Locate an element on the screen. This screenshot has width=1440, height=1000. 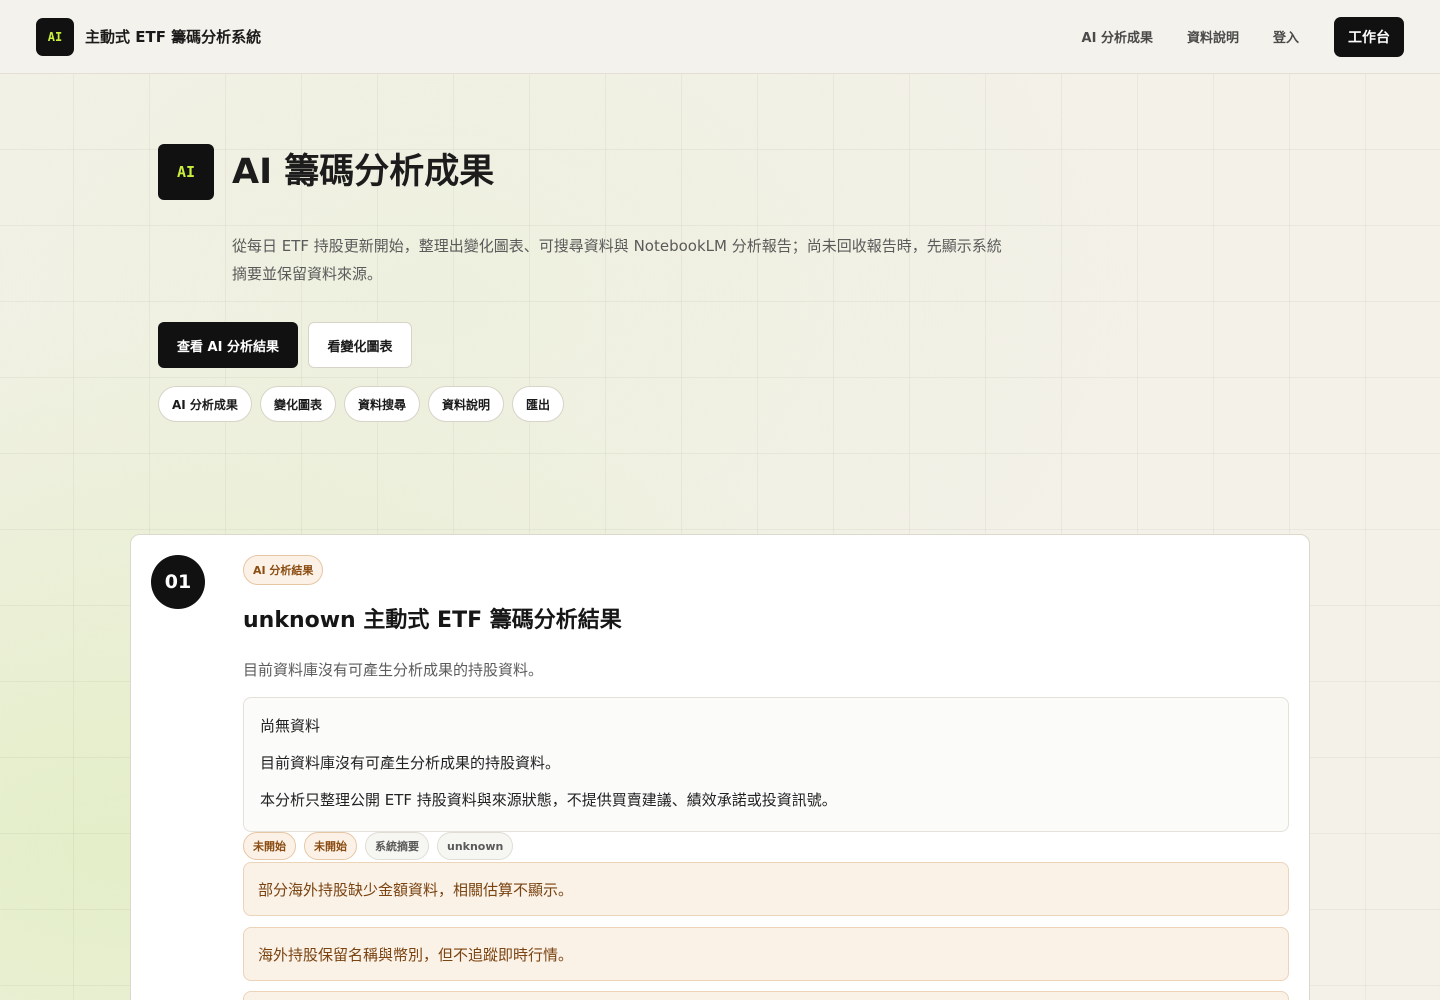
pill-charts: 變化圖表 is located at coordinates (297, 404).